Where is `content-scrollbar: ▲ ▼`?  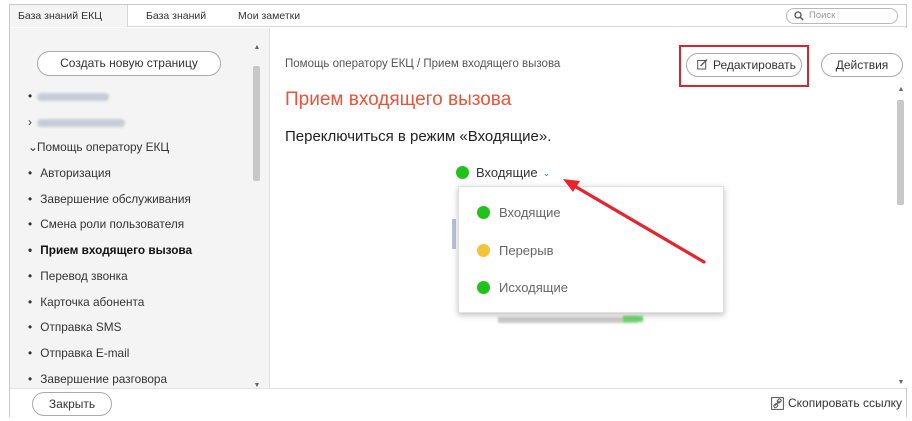 content-scrollbar: ▲ ▼ is located at coordinates (900, 236).